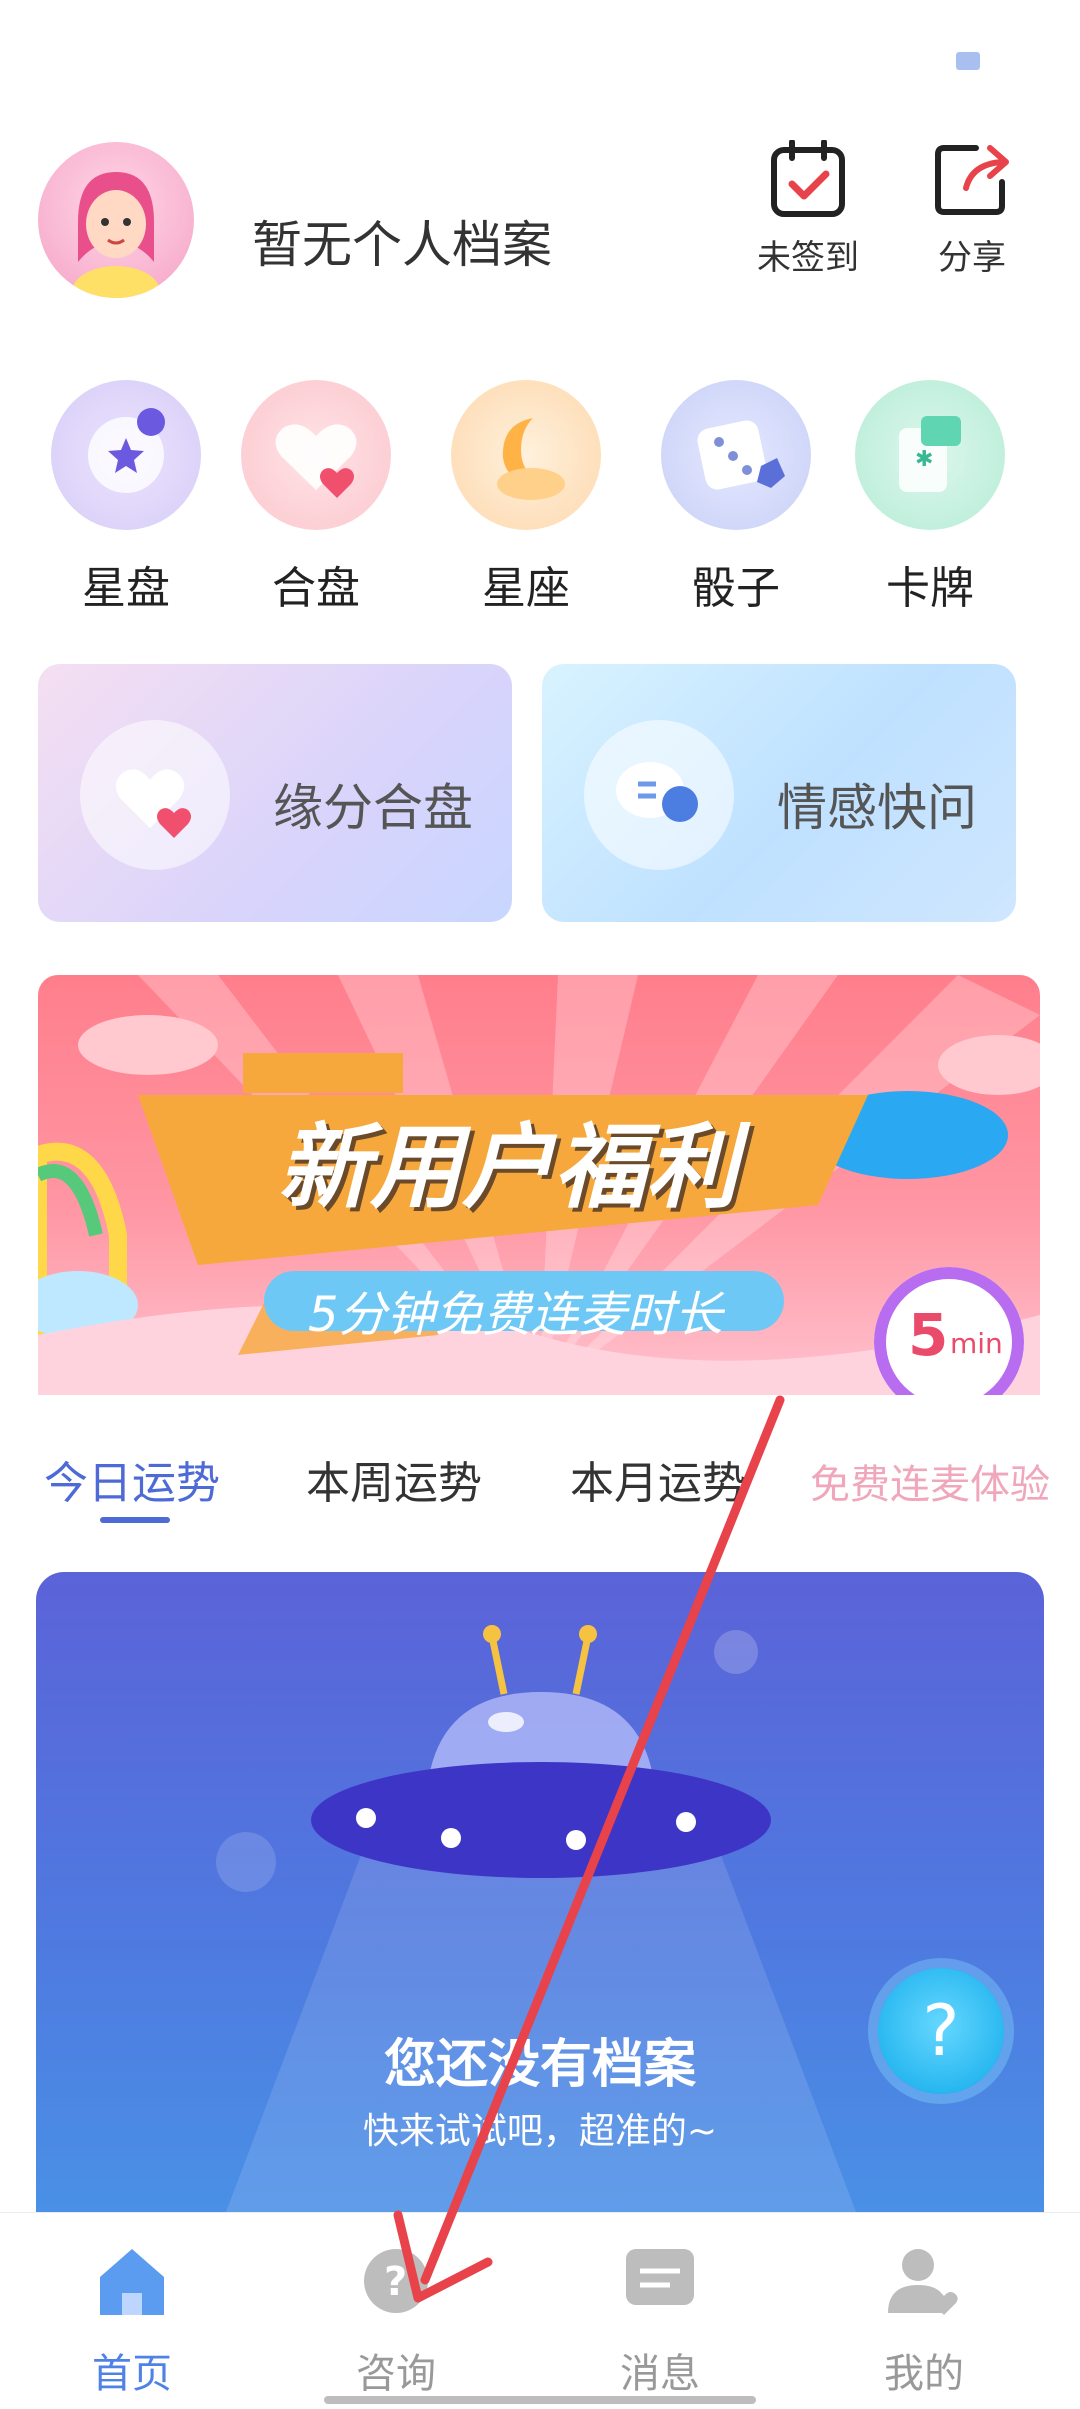 Image resolution: width=1080 pixels, height=2409 pixels. What do you see at coordinates (396, 2374) in the screenshot?
I see `nav-label: 咨询` at bounding box center [396, 2374].